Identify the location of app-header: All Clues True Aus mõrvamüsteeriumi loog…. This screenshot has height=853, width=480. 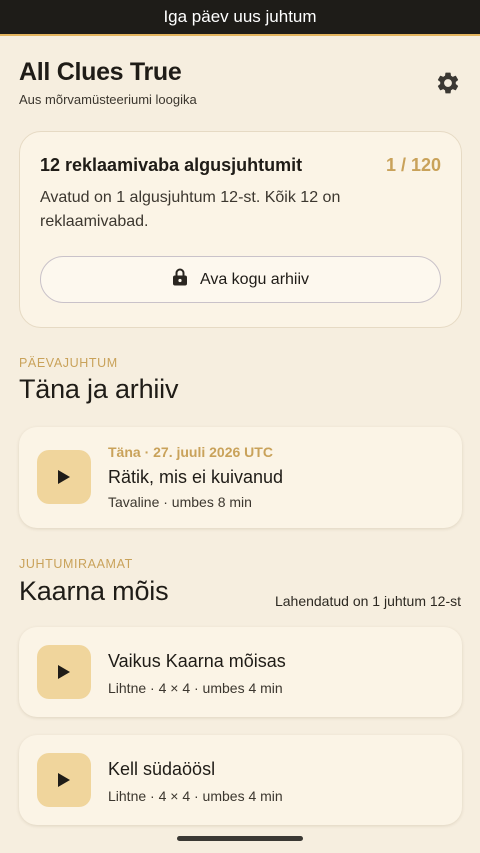
(240, 82).